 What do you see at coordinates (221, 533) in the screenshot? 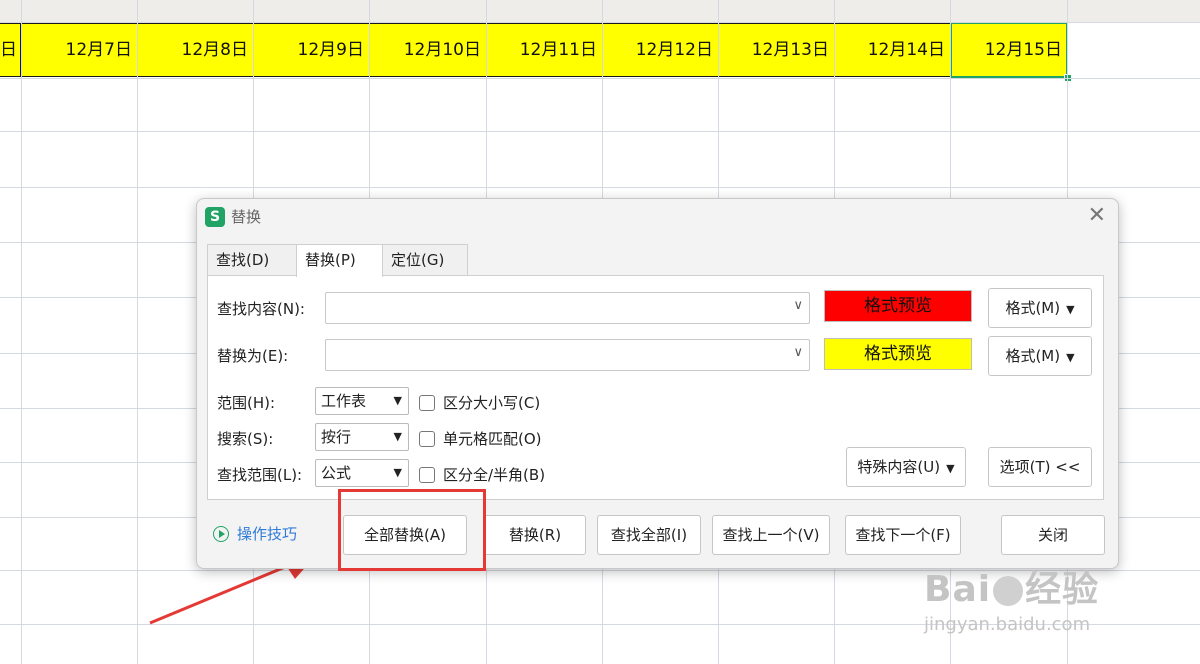
I see `play-circle-icon` at bounding box center [221, 533].